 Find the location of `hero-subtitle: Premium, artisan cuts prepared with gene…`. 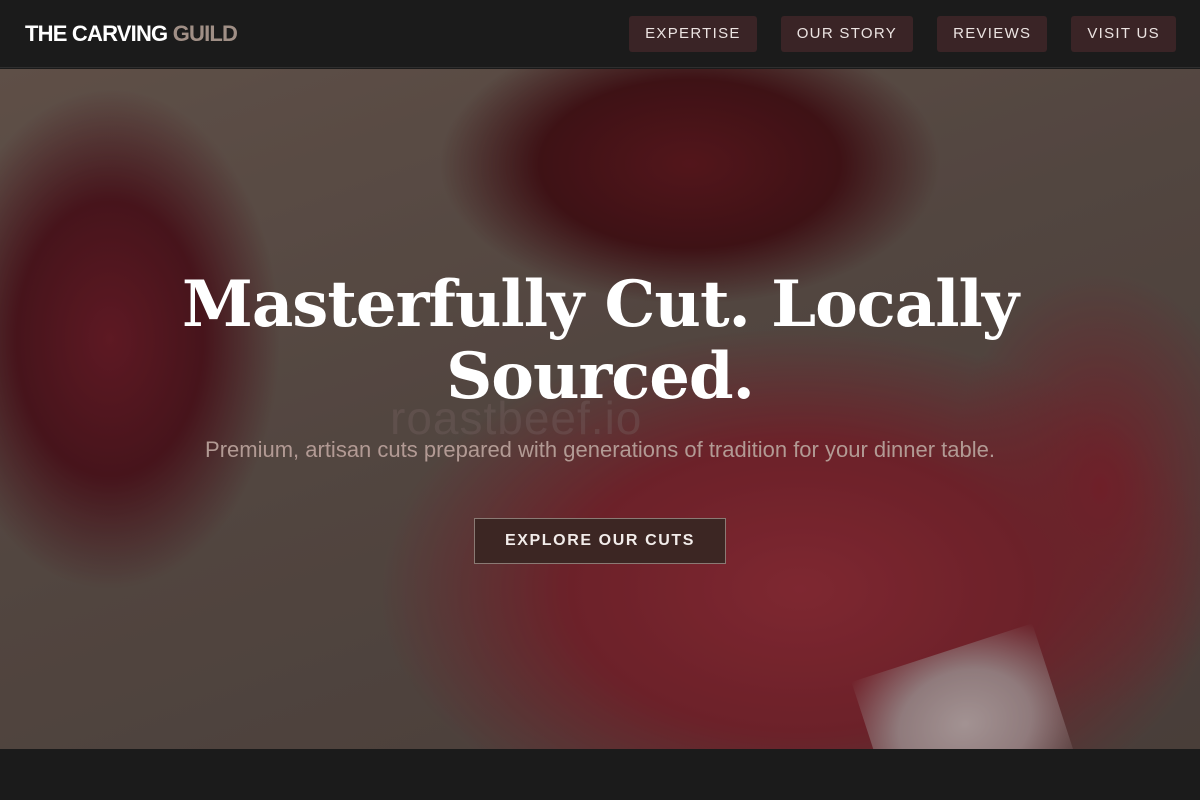

hero-subtitle: Premium, artisan cuts prepared with gene… is located at coordinates (600, 449).